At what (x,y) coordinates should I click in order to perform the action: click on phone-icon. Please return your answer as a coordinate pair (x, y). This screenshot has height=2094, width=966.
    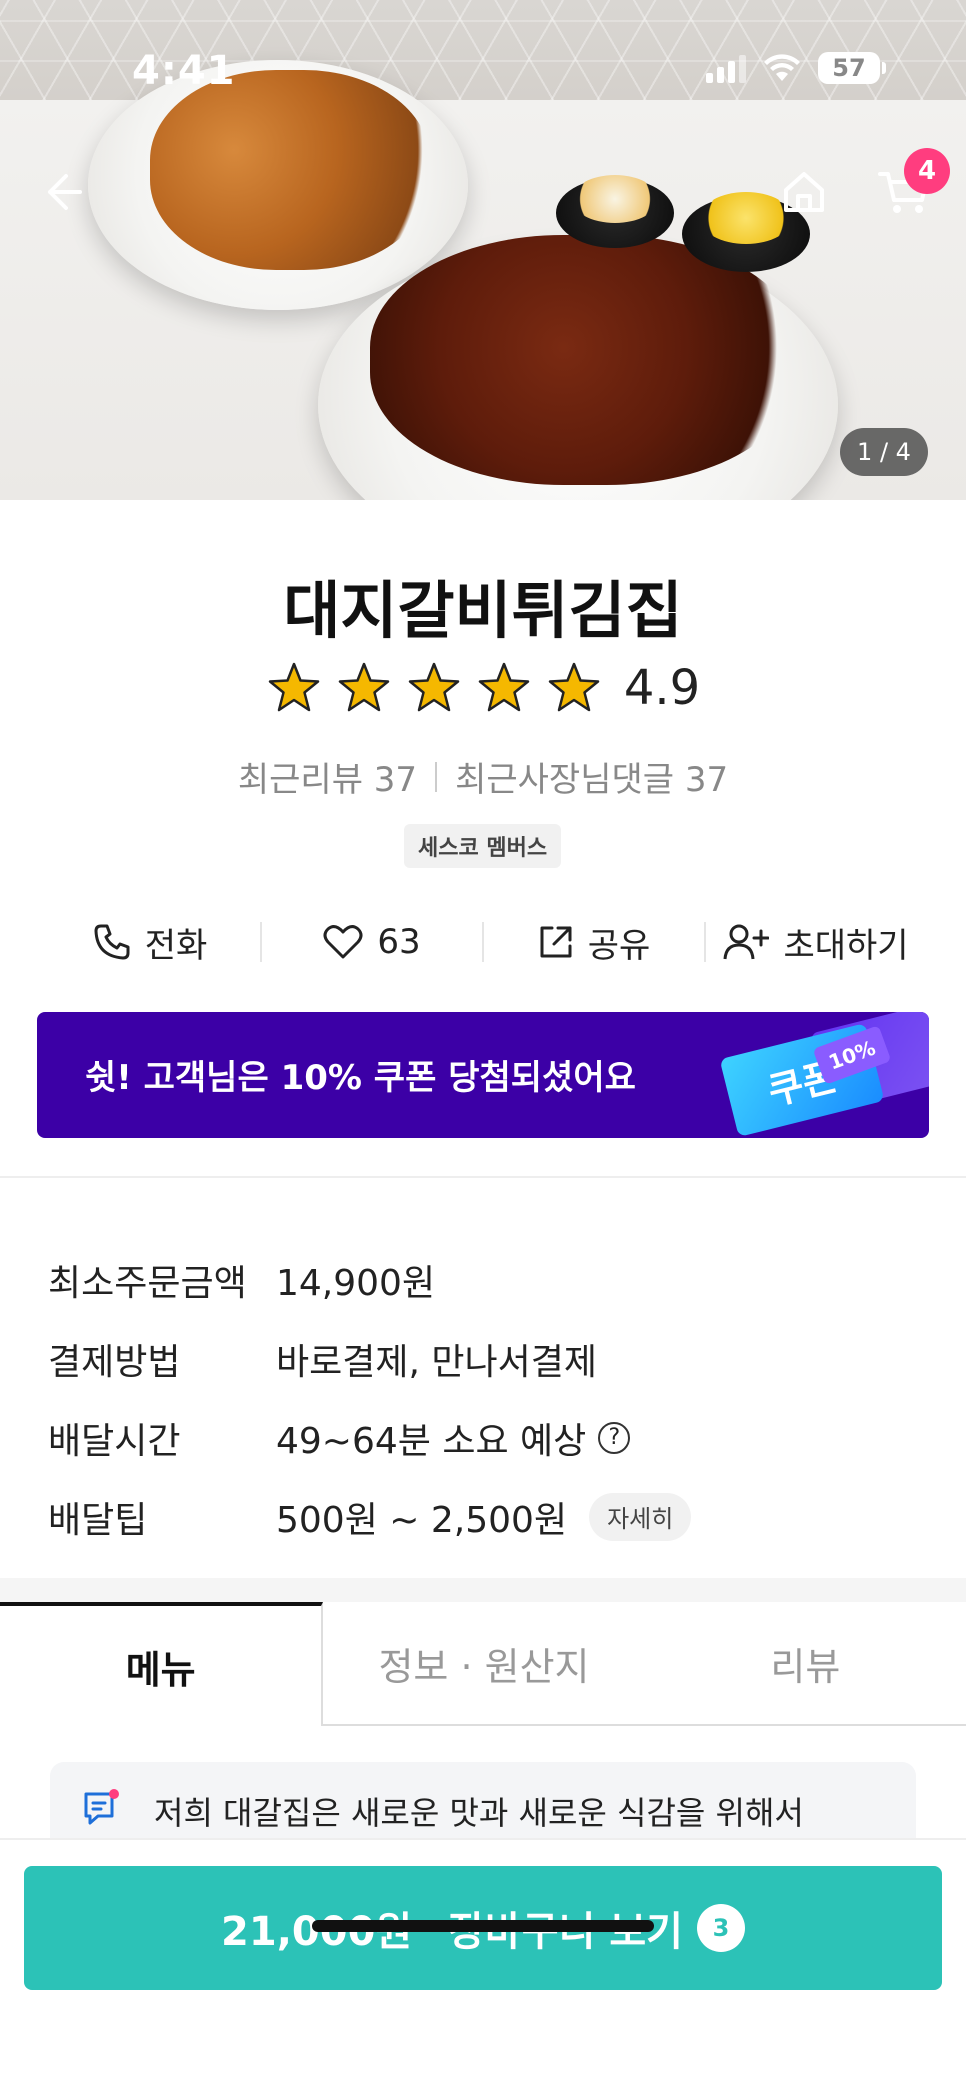
    Looking at the image, I should click on (112, 942).